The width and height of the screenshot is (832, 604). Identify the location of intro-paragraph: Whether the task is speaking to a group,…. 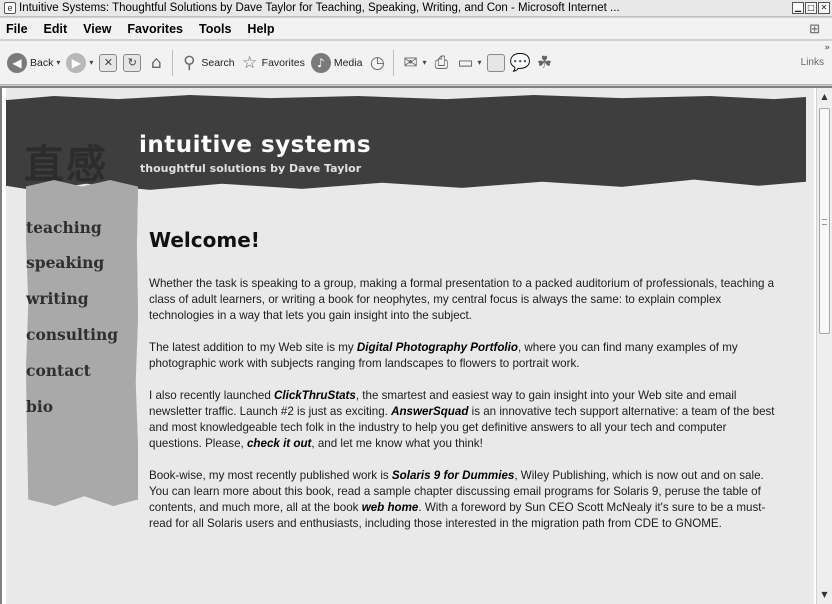
(462, 299).